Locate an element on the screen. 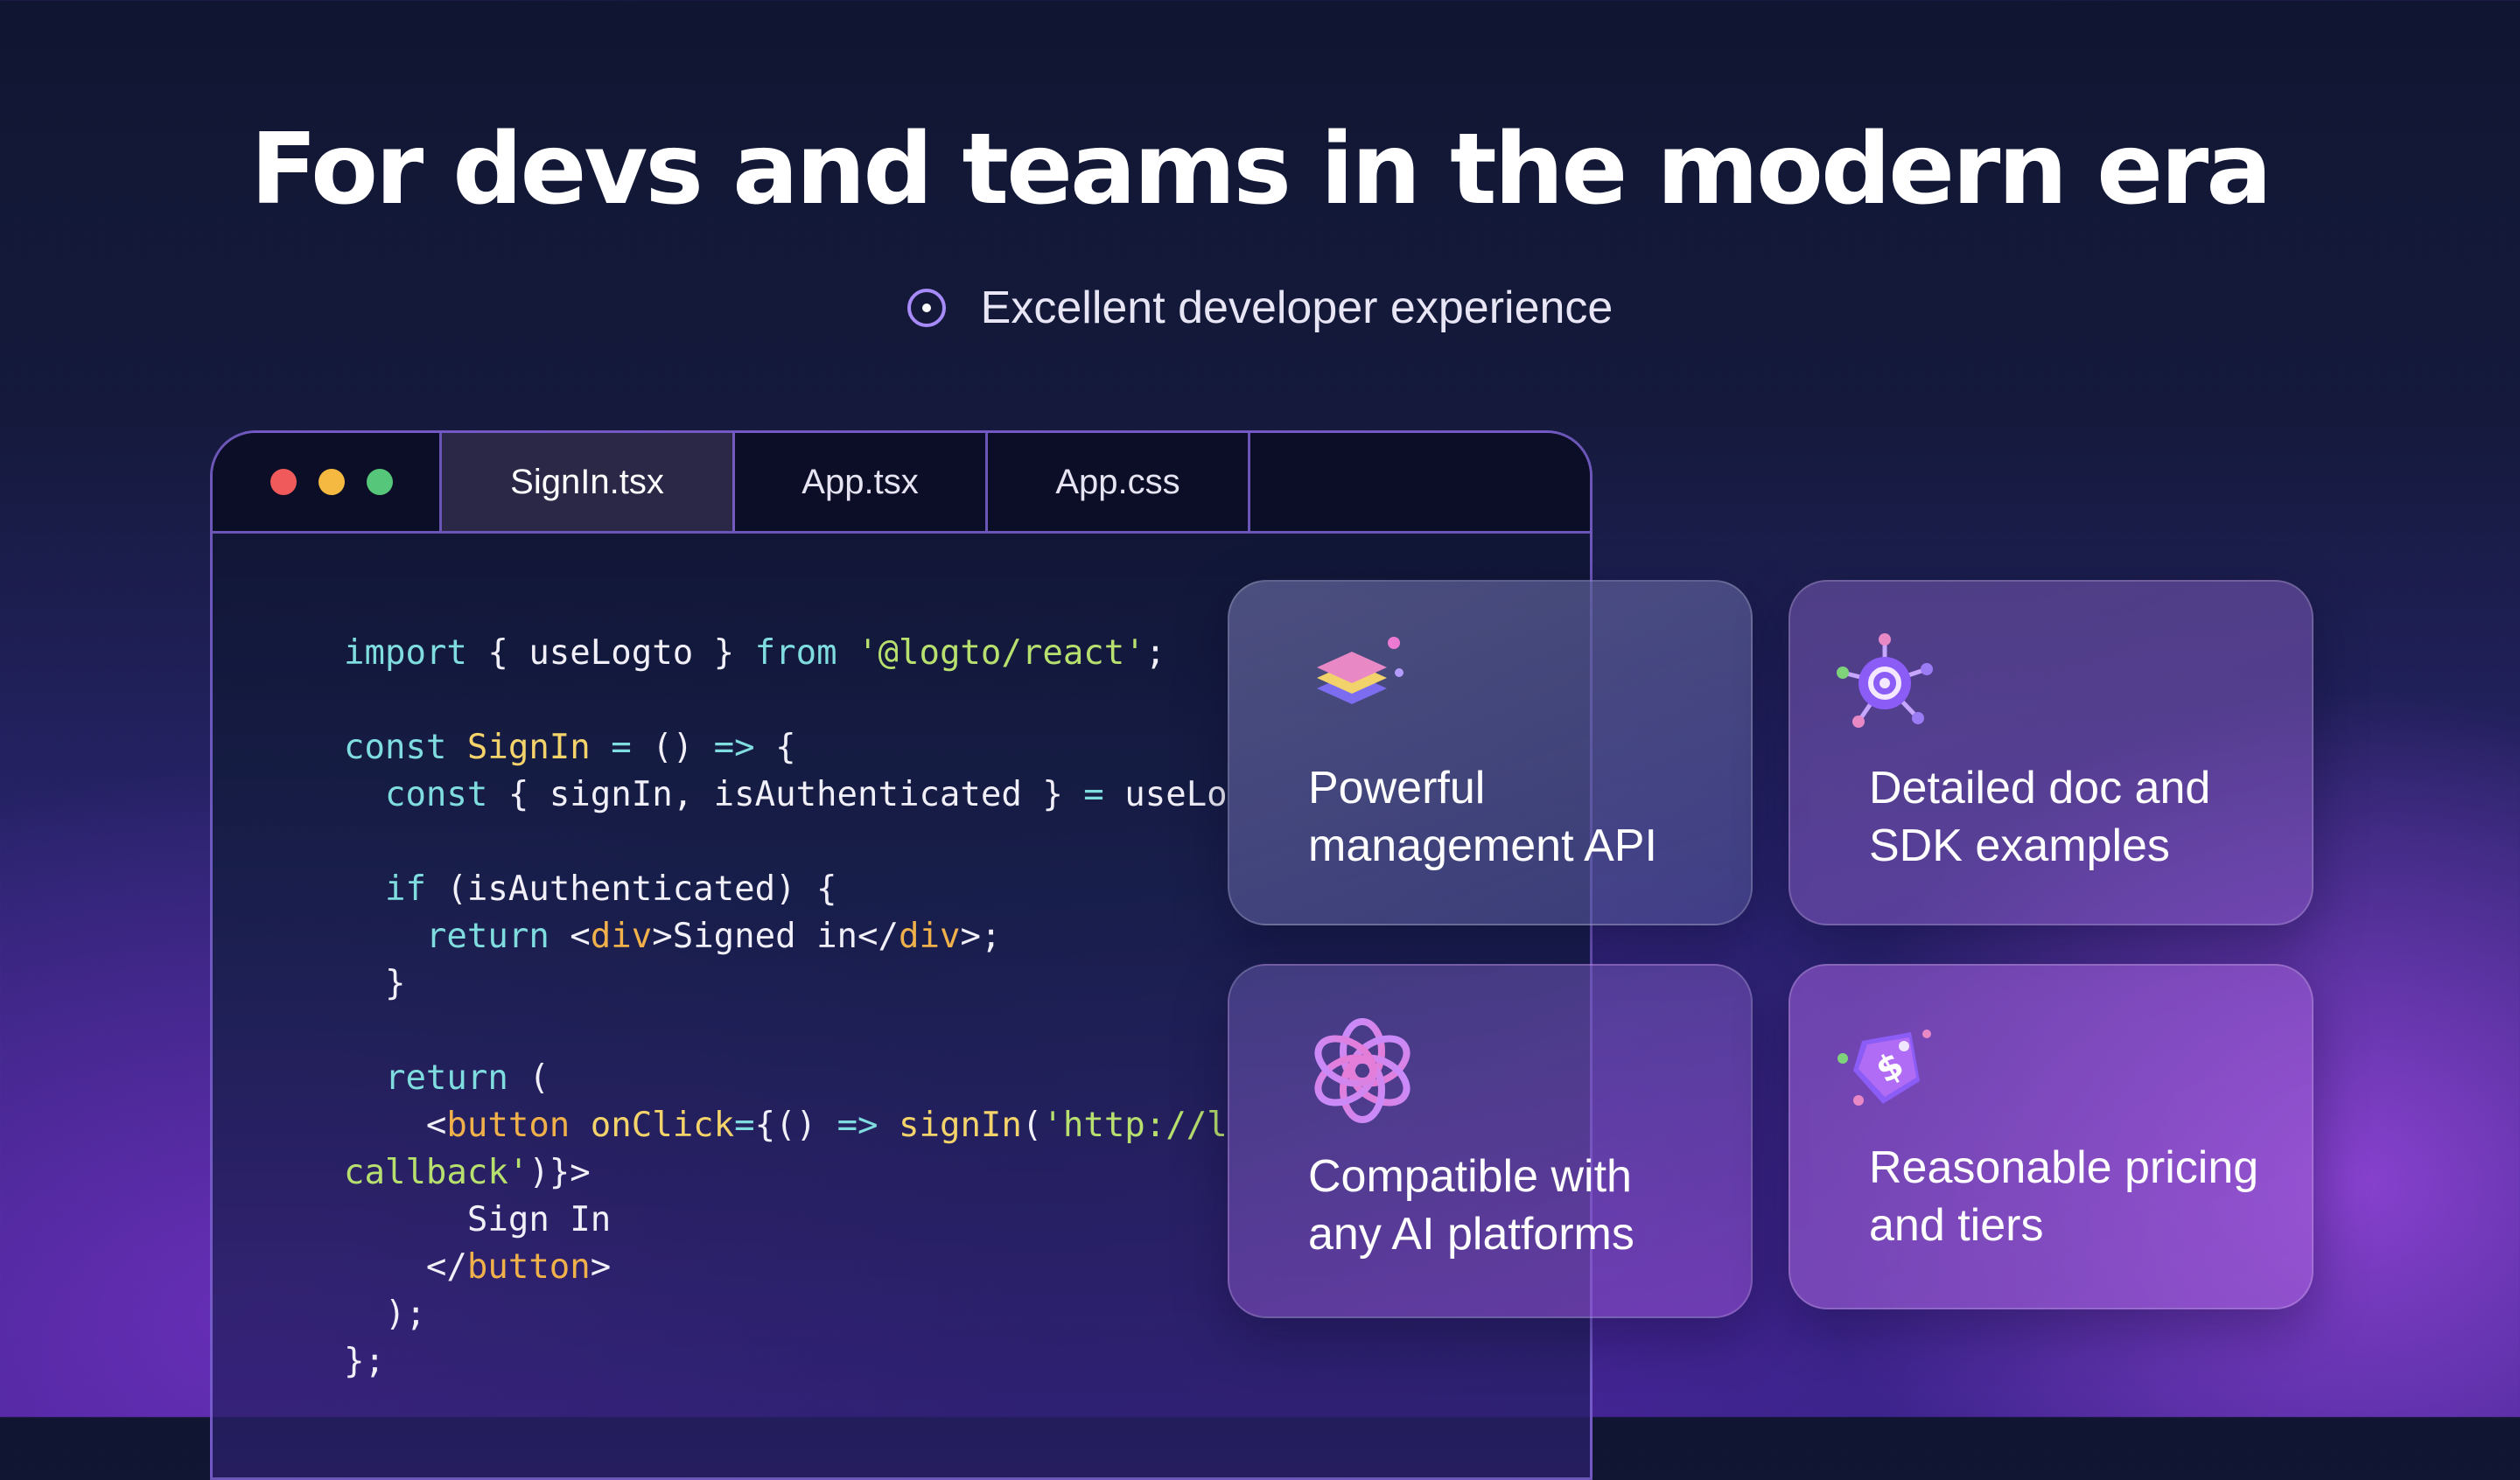 This screenshot has width=2520, height=1480. window-controls is located at coordinates (327, 482).